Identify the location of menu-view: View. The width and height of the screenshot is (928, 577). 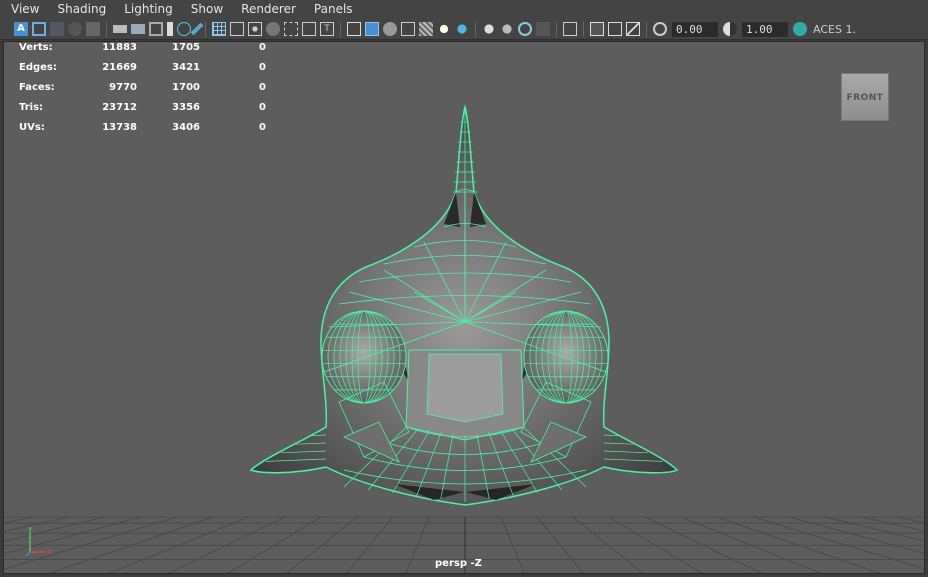
(23, 9).